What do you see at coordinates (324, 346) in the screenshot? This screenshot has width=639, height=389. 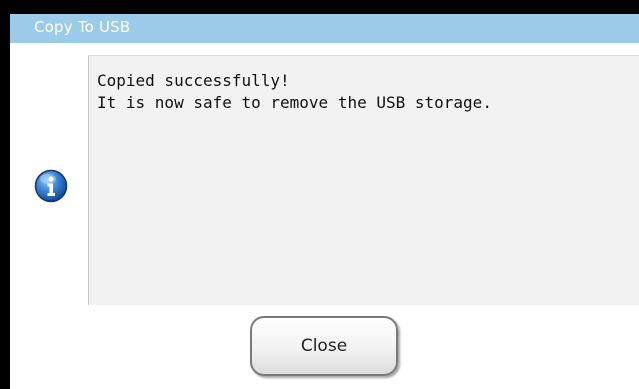 I see `close-button: Close` at bounding box center [324, 346].